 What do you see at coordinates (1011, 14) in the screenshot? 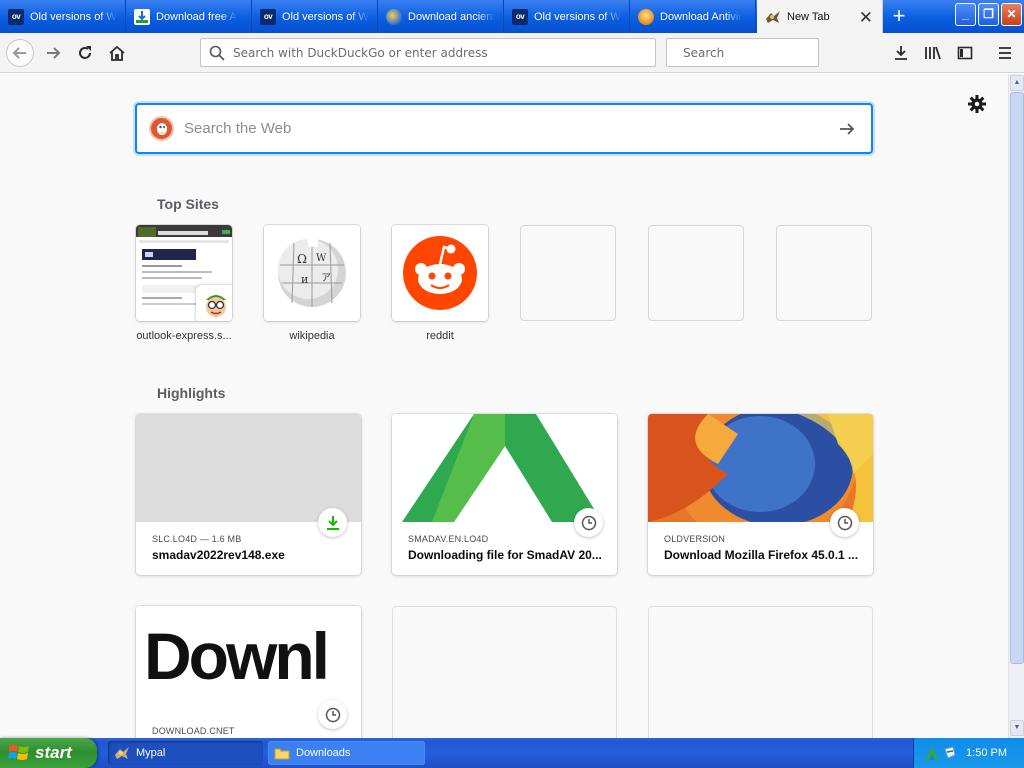
I see `close-window-button: ✕` at bounding box center [1011, 14].